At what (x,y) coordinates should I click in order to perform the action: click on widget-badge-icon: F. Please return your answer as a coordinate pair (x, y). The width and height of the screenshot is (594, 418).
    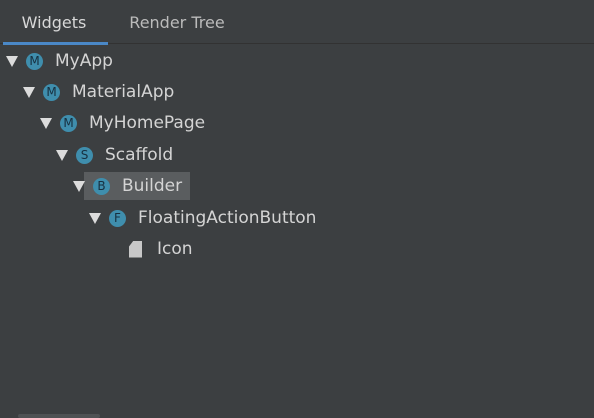
    Looking at the image, I should click on (117, 218).